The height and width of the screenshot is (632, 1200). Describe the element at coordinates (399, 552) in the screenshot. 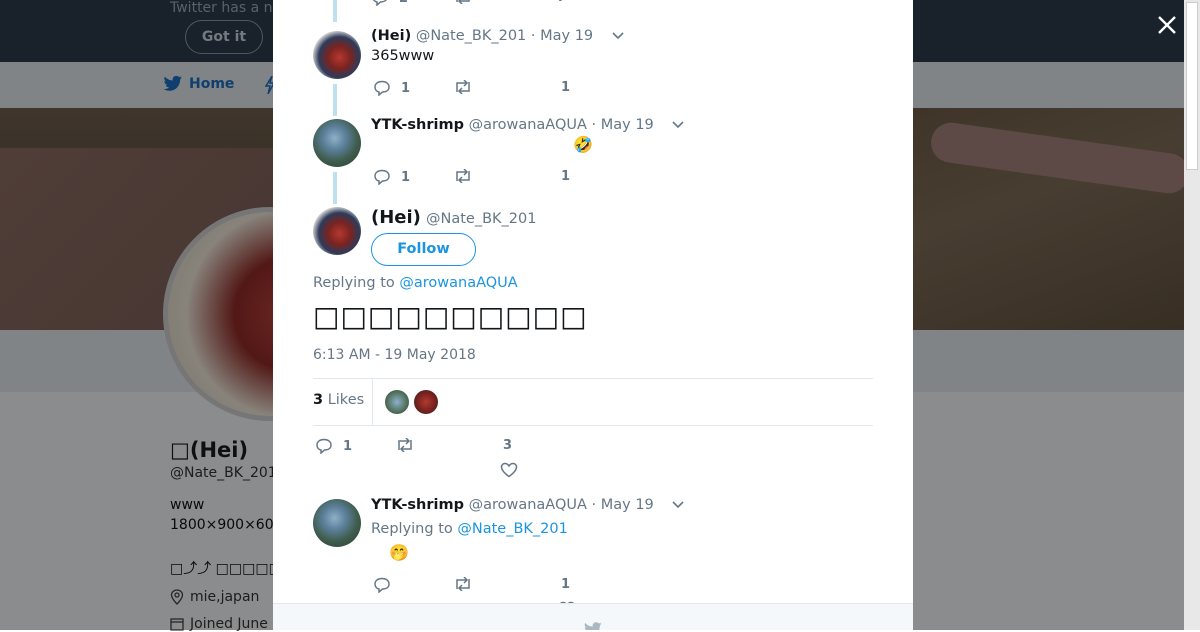

I see `tweet-text: 🤭` at that location.